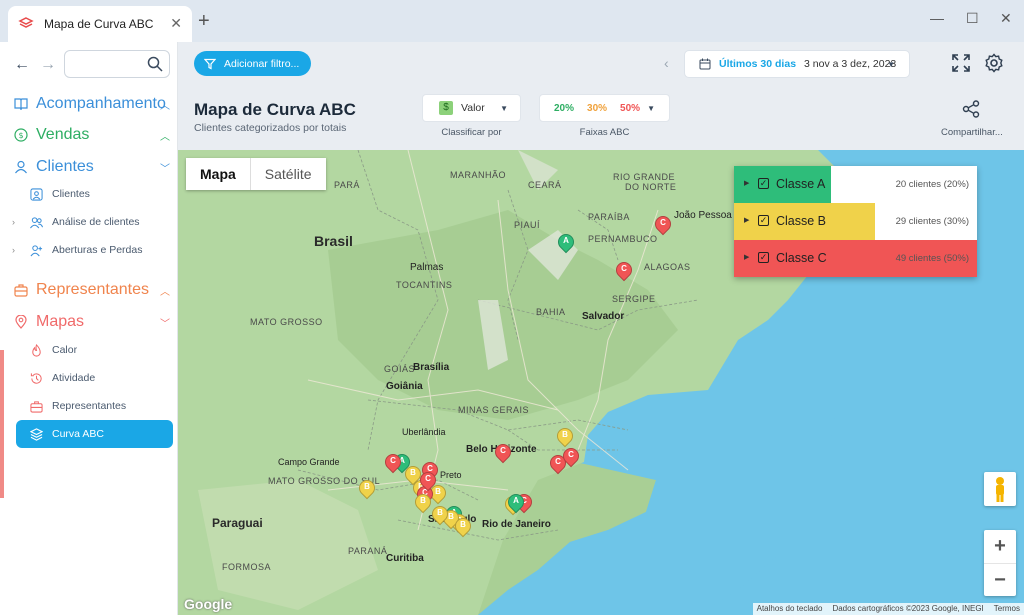 This screenshot has width=1024, height=615. I want to click on section-representantes: Representantes ︿, so click(89, 290).